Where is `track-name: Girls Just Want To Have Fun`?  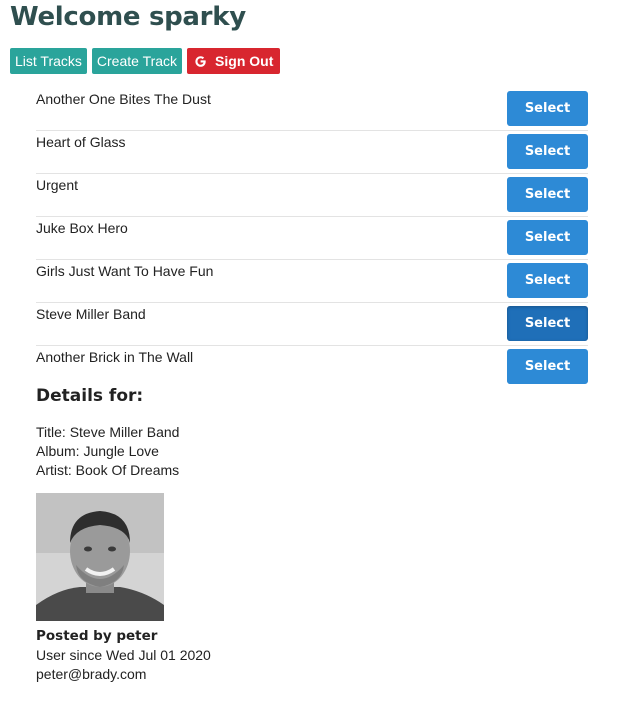
track-name: Girls Just Want To Have Fun is located at coordinates (125, 271).